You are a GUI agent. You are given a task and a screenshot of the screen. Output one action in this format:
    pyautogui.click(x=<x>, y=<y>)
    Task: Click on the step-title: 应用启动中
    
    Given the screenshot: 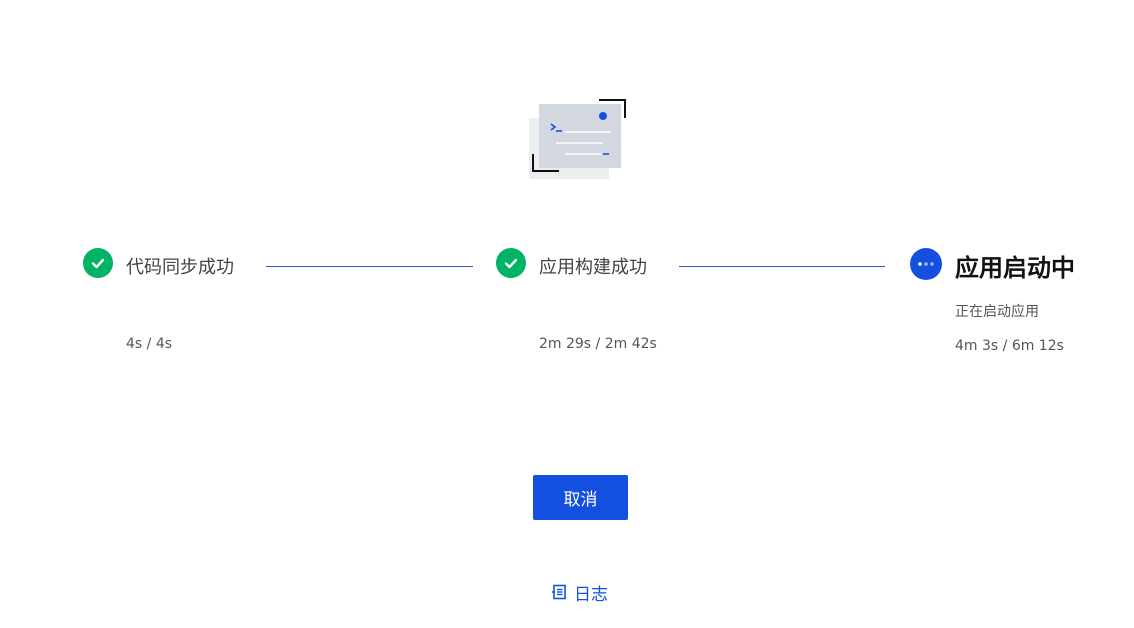 What is the action you would take?
    pyautogui.click(x=1015, y=268)
    